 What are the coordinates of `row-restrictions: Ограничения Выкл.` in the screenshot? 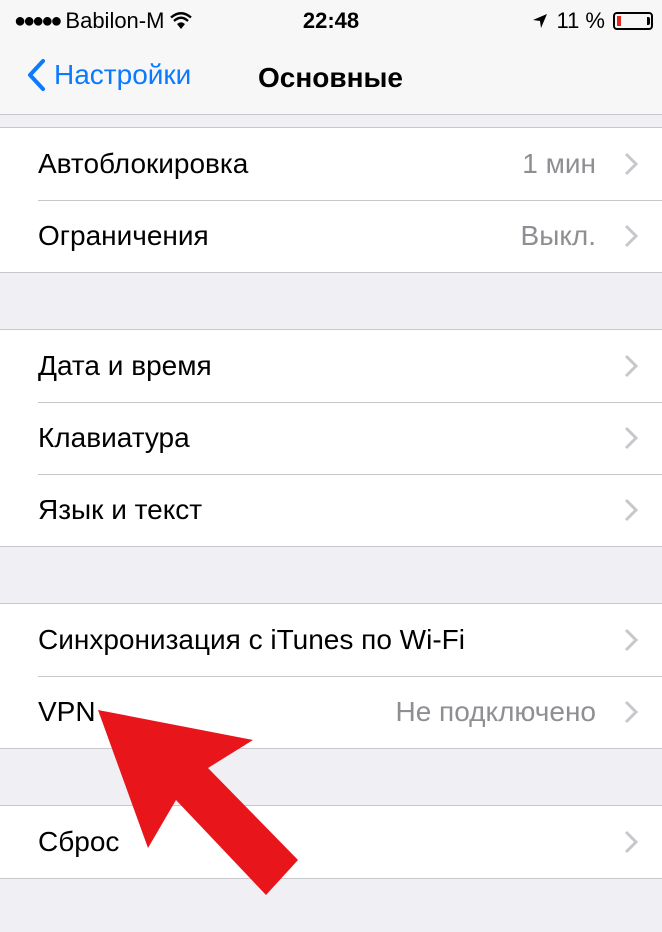 It's located at (331, 236).